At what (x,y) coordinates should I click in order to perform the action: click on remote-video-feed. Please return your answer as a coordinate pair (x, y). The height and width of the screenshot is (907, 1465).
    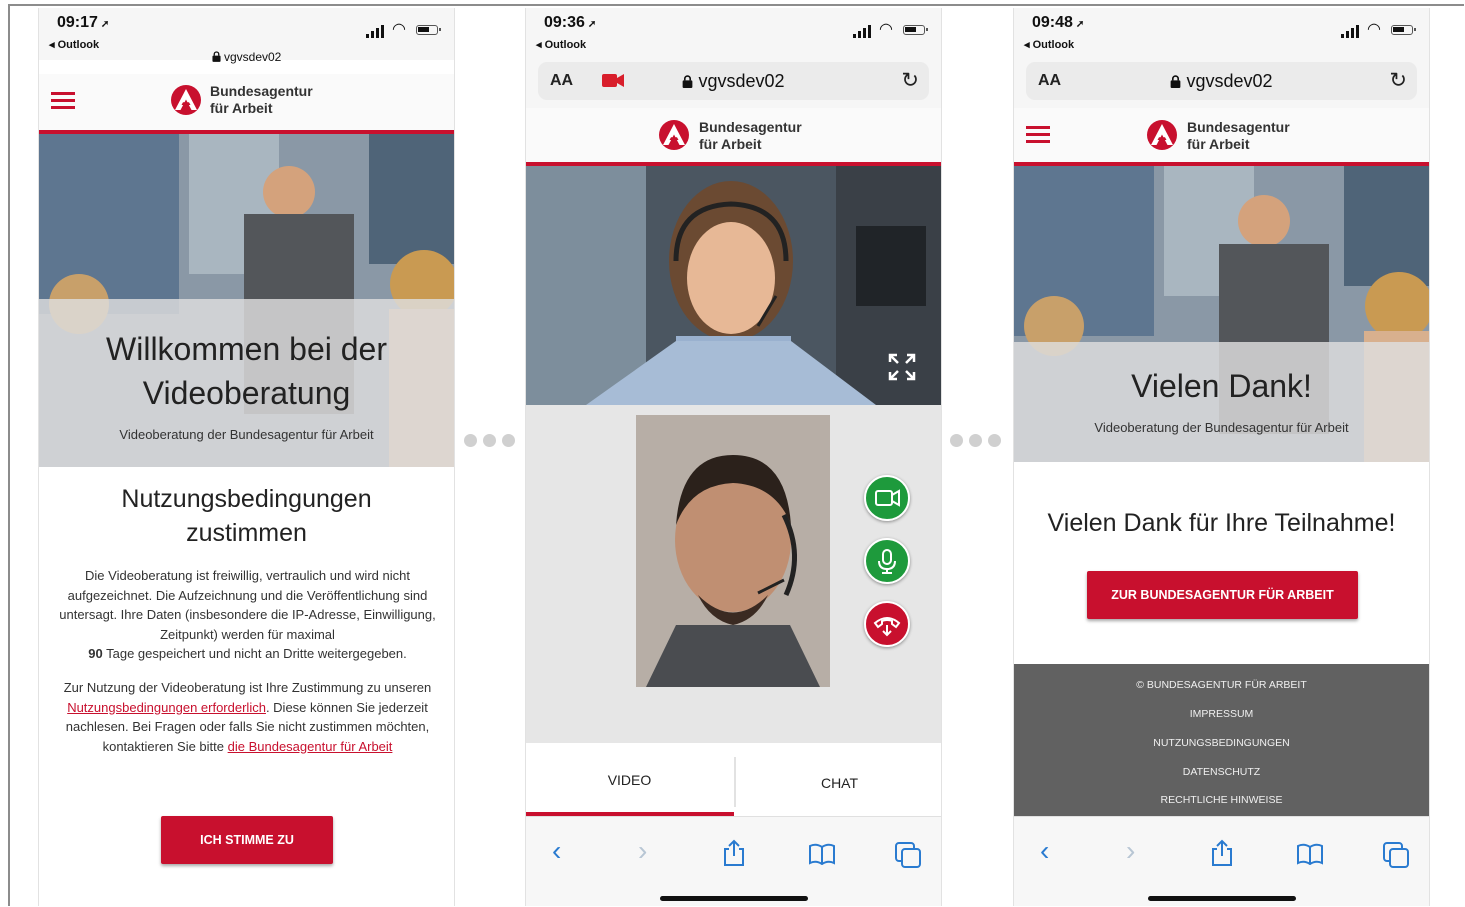
    Looking at the image, I should click on (733, 285).